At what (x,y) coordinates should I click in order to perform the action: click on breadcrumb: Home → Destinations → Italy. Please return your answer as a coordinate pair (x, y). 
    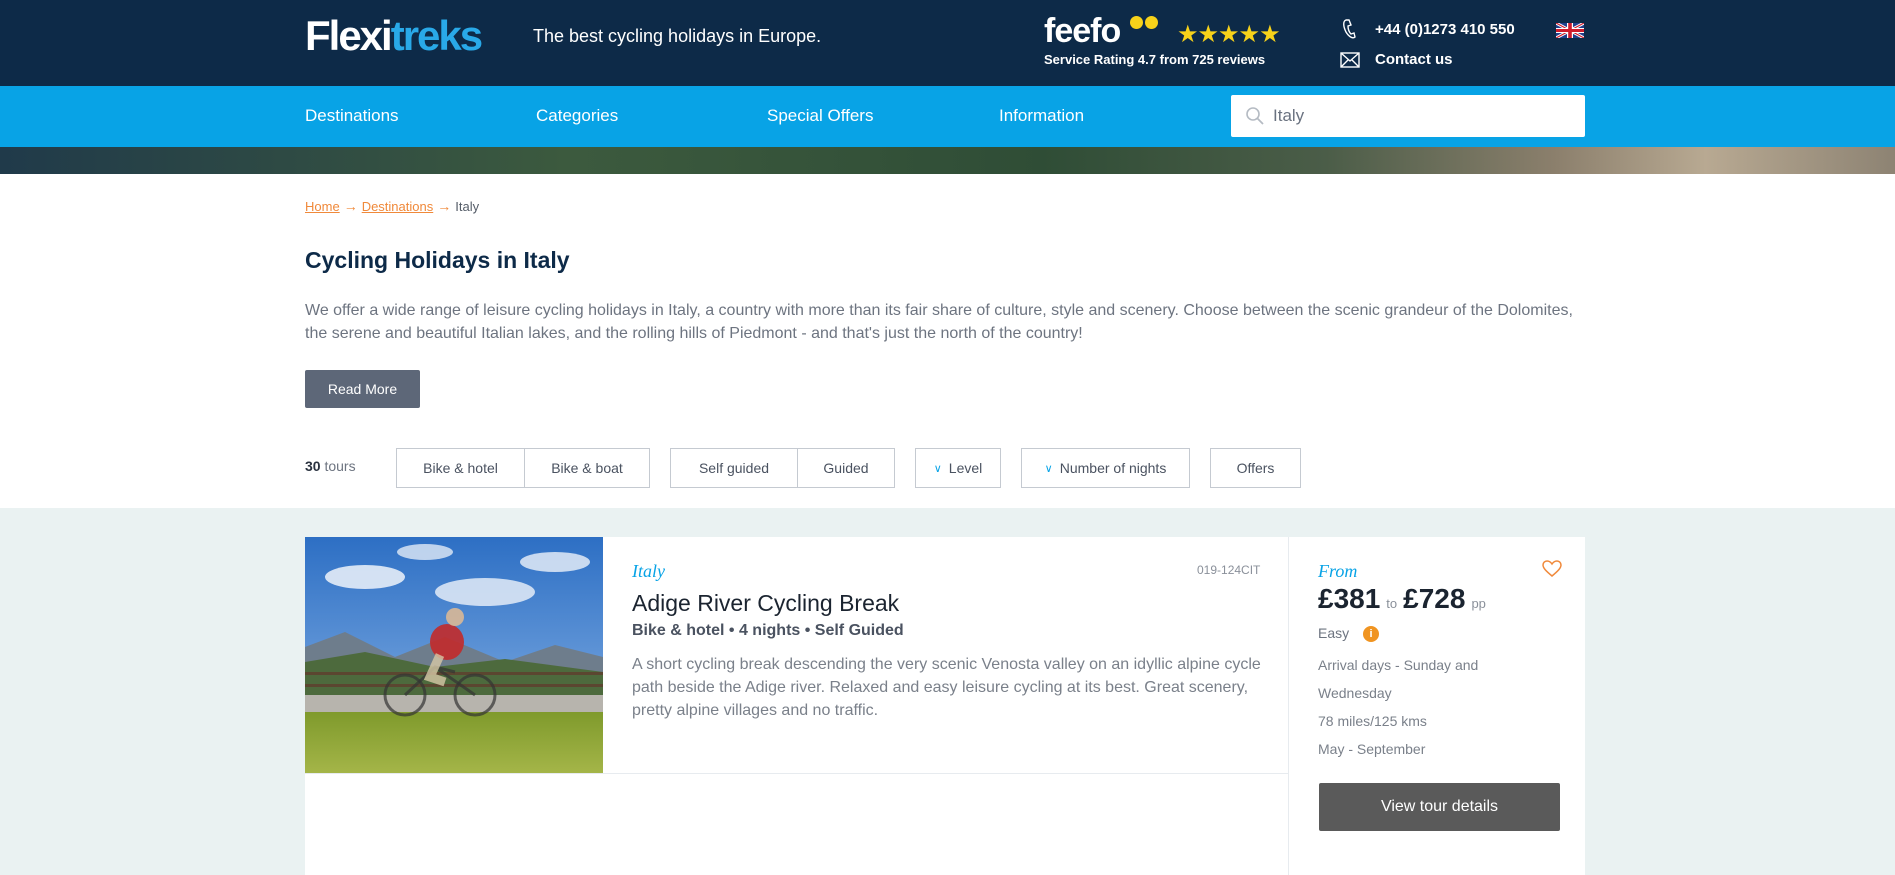
    Looking at the image, I should click on (392, 206).